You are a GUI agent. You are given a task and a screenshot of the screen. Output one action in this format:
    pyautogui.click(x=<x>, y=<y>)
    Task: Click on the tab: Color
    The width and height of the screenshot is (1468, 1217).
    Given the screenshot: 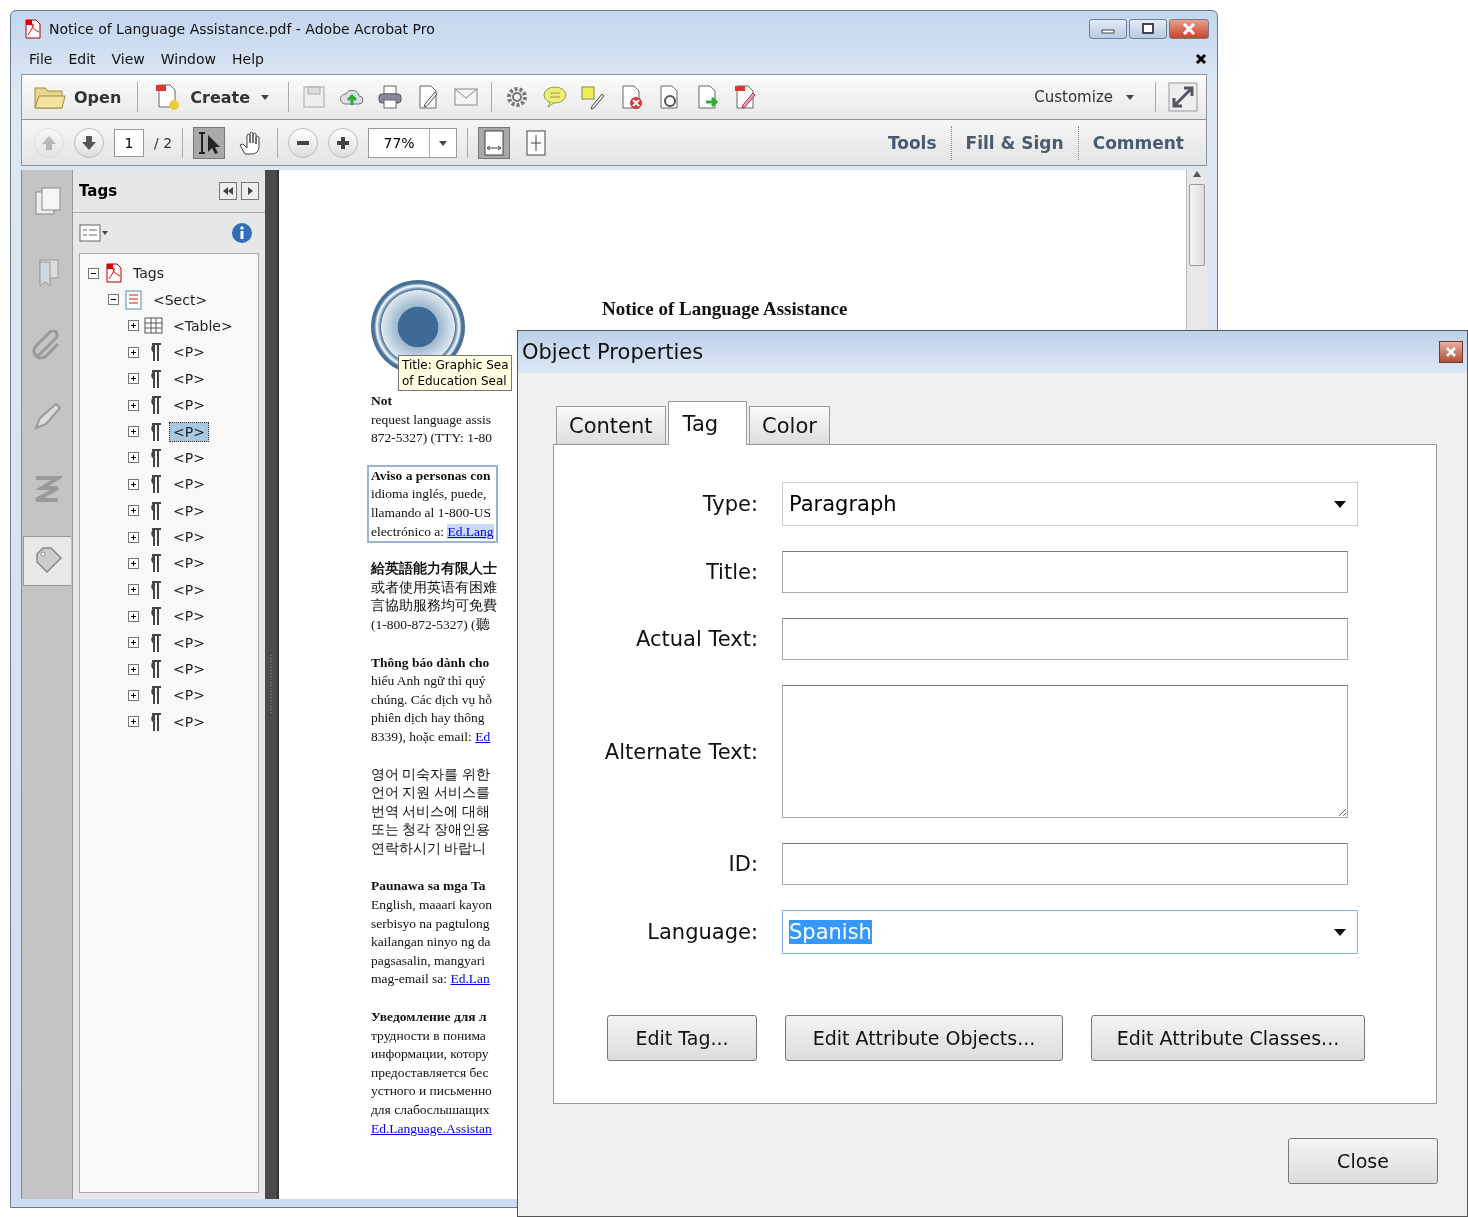 What is the action you would take?
    pyautogui.click(x=789, y=425)
    